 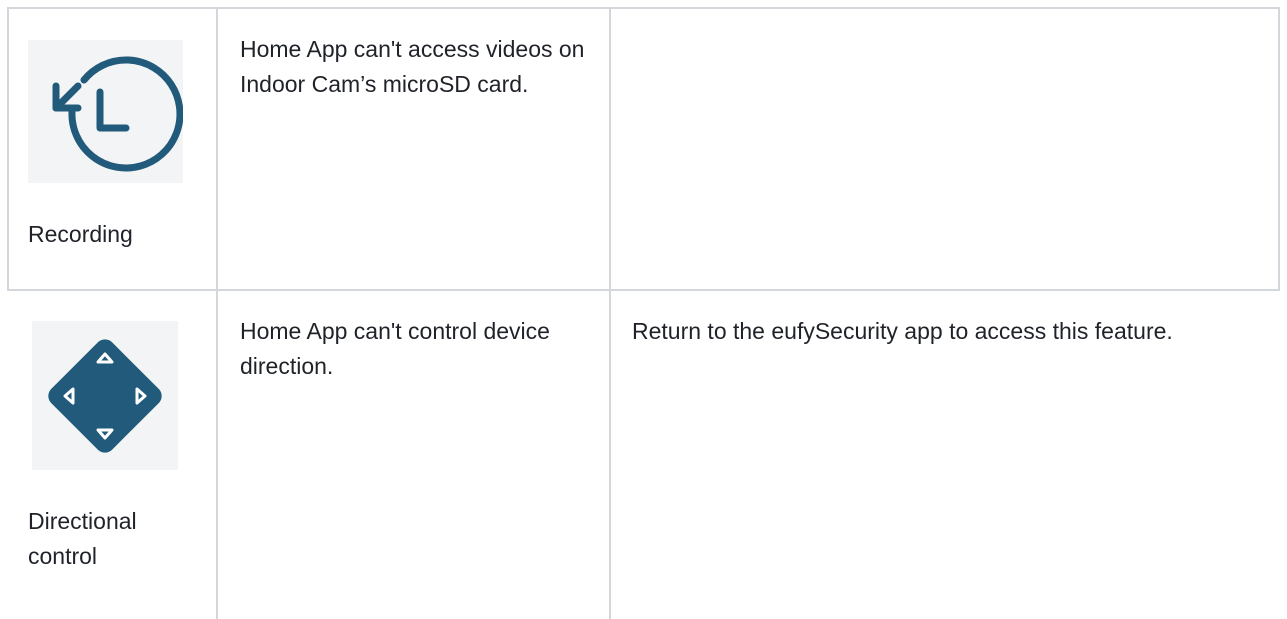 I want to click on row-divider, so click(x=643, y=290).